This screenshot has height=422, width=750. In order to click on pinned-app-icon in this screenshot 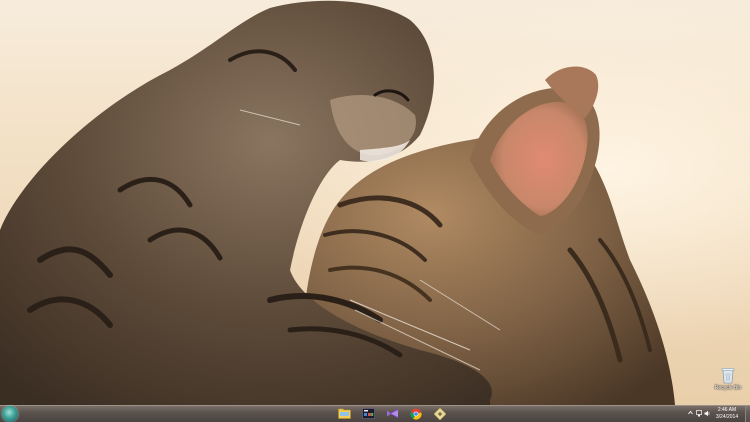, I will do `click(440, 413)`.